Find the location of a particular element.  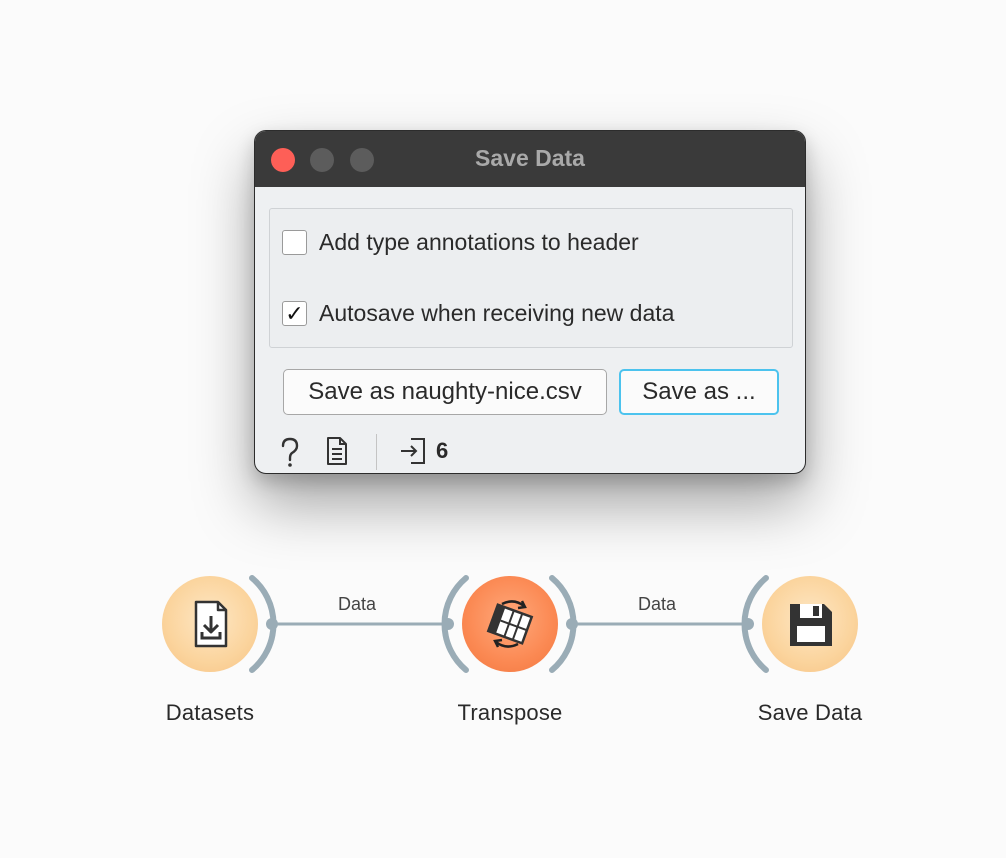

transpose-output-anchor is located at coordinates (572, 624).